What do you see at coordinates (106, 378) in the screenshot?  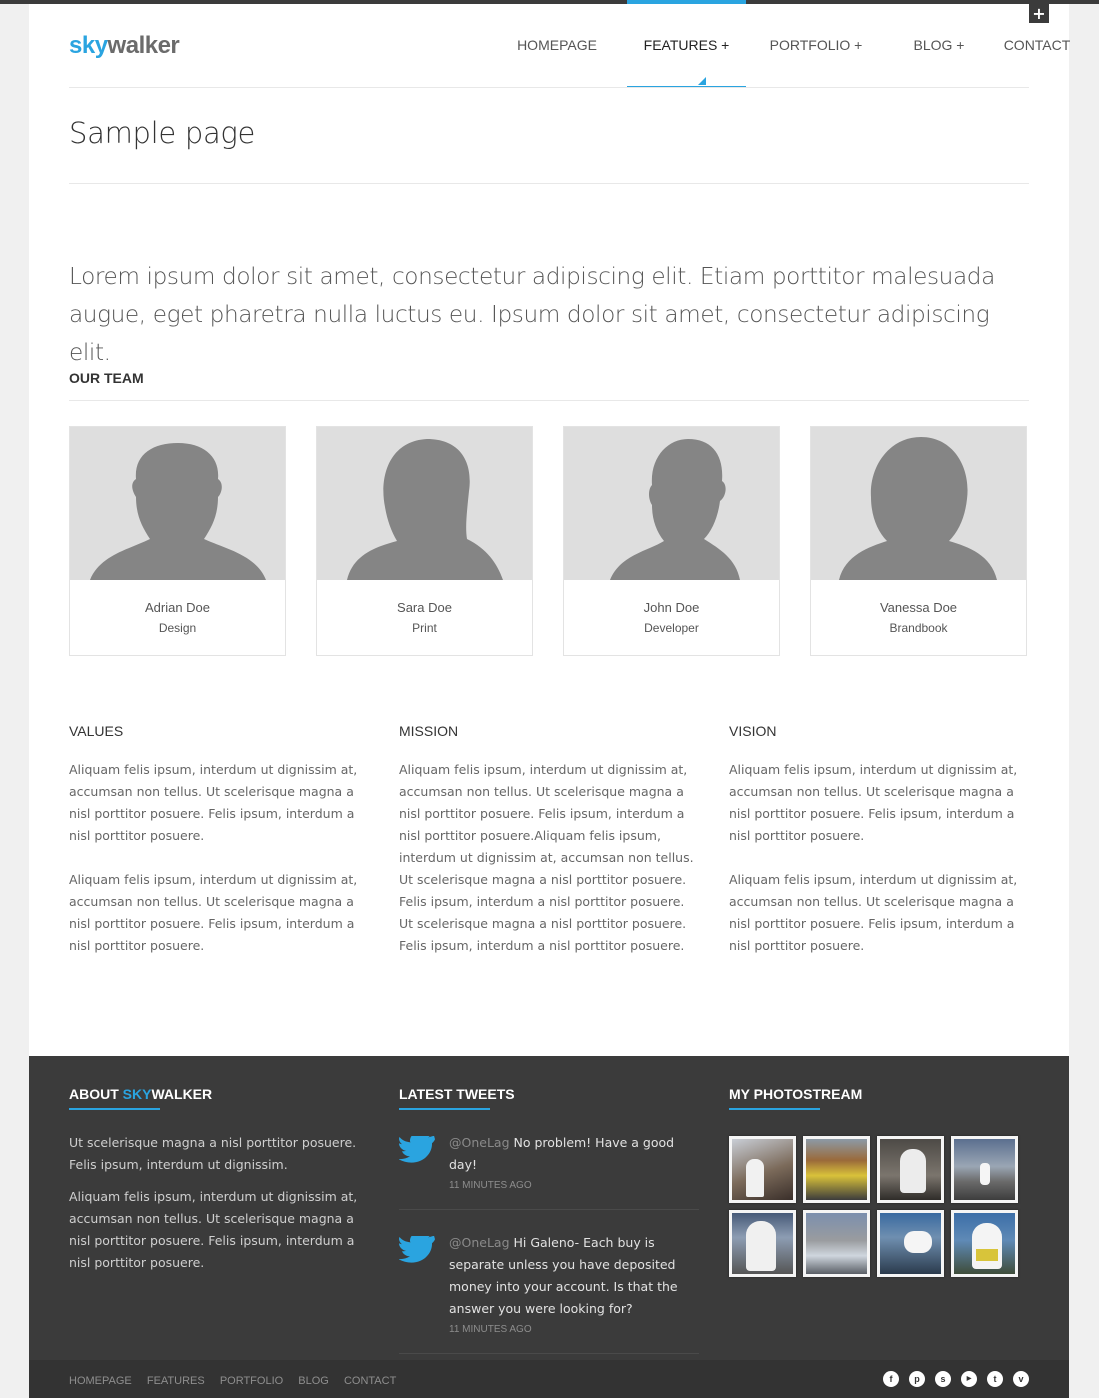 I see `team-heading: OUR TEAM` at bounding box center [106, 378].